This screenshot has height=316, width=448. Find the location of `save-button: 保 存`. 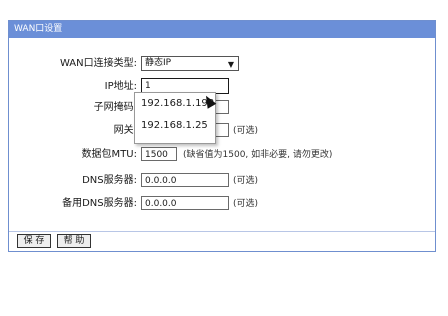

save-button: 保 存 is located at coordinates (34, 241).